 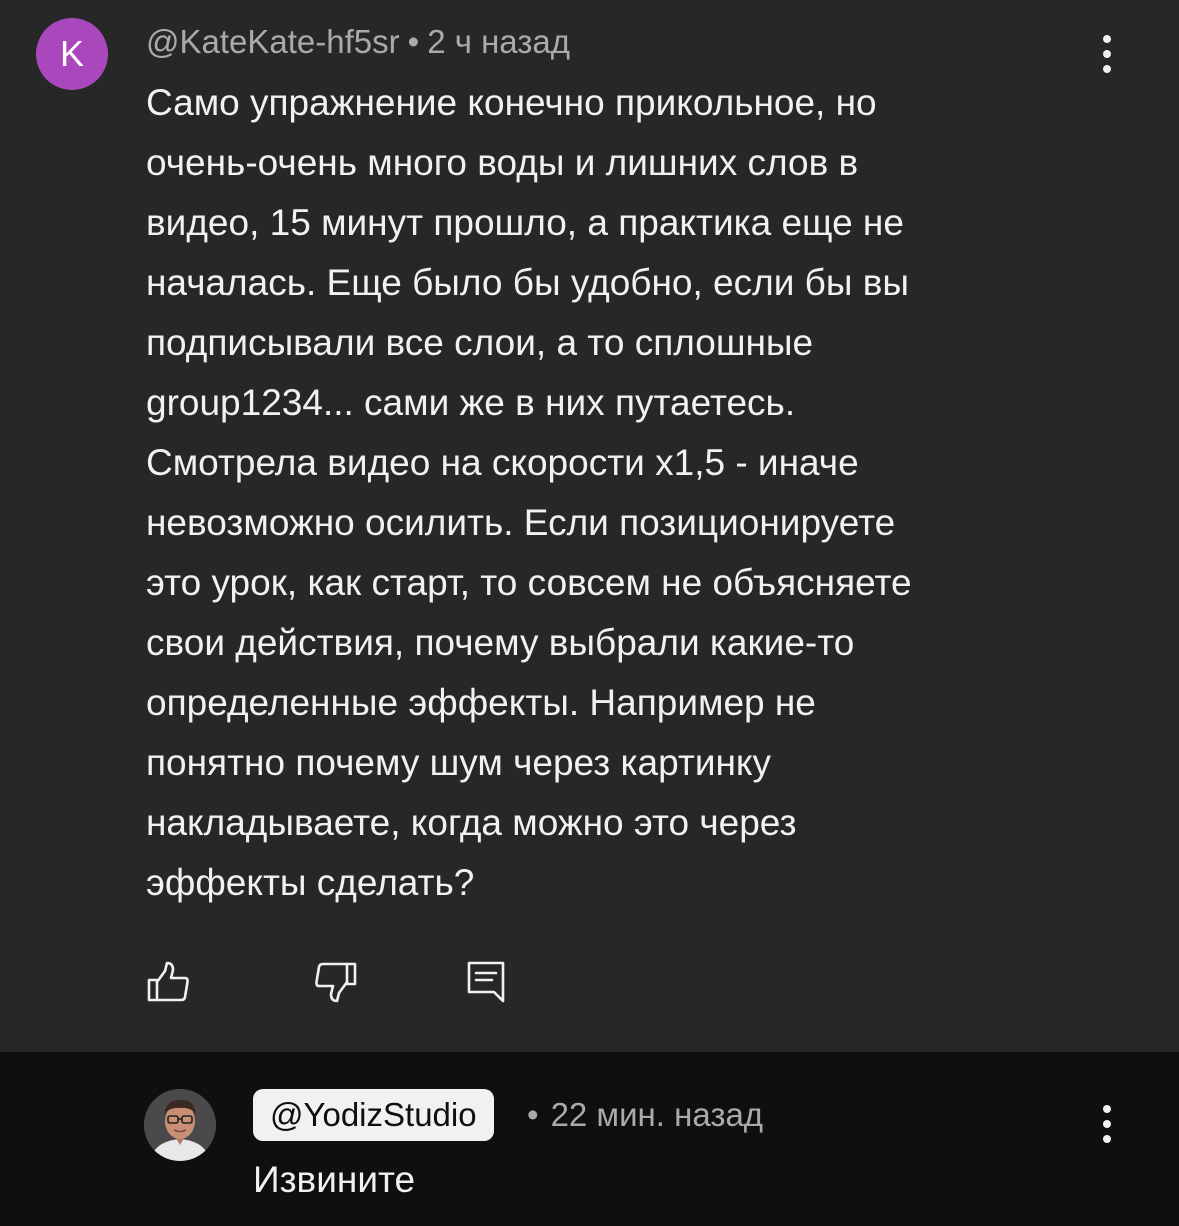 What do you see at coordinates (486, 982) in the screenshot?
I see `reply-icon` at bounding box center [486, 982].